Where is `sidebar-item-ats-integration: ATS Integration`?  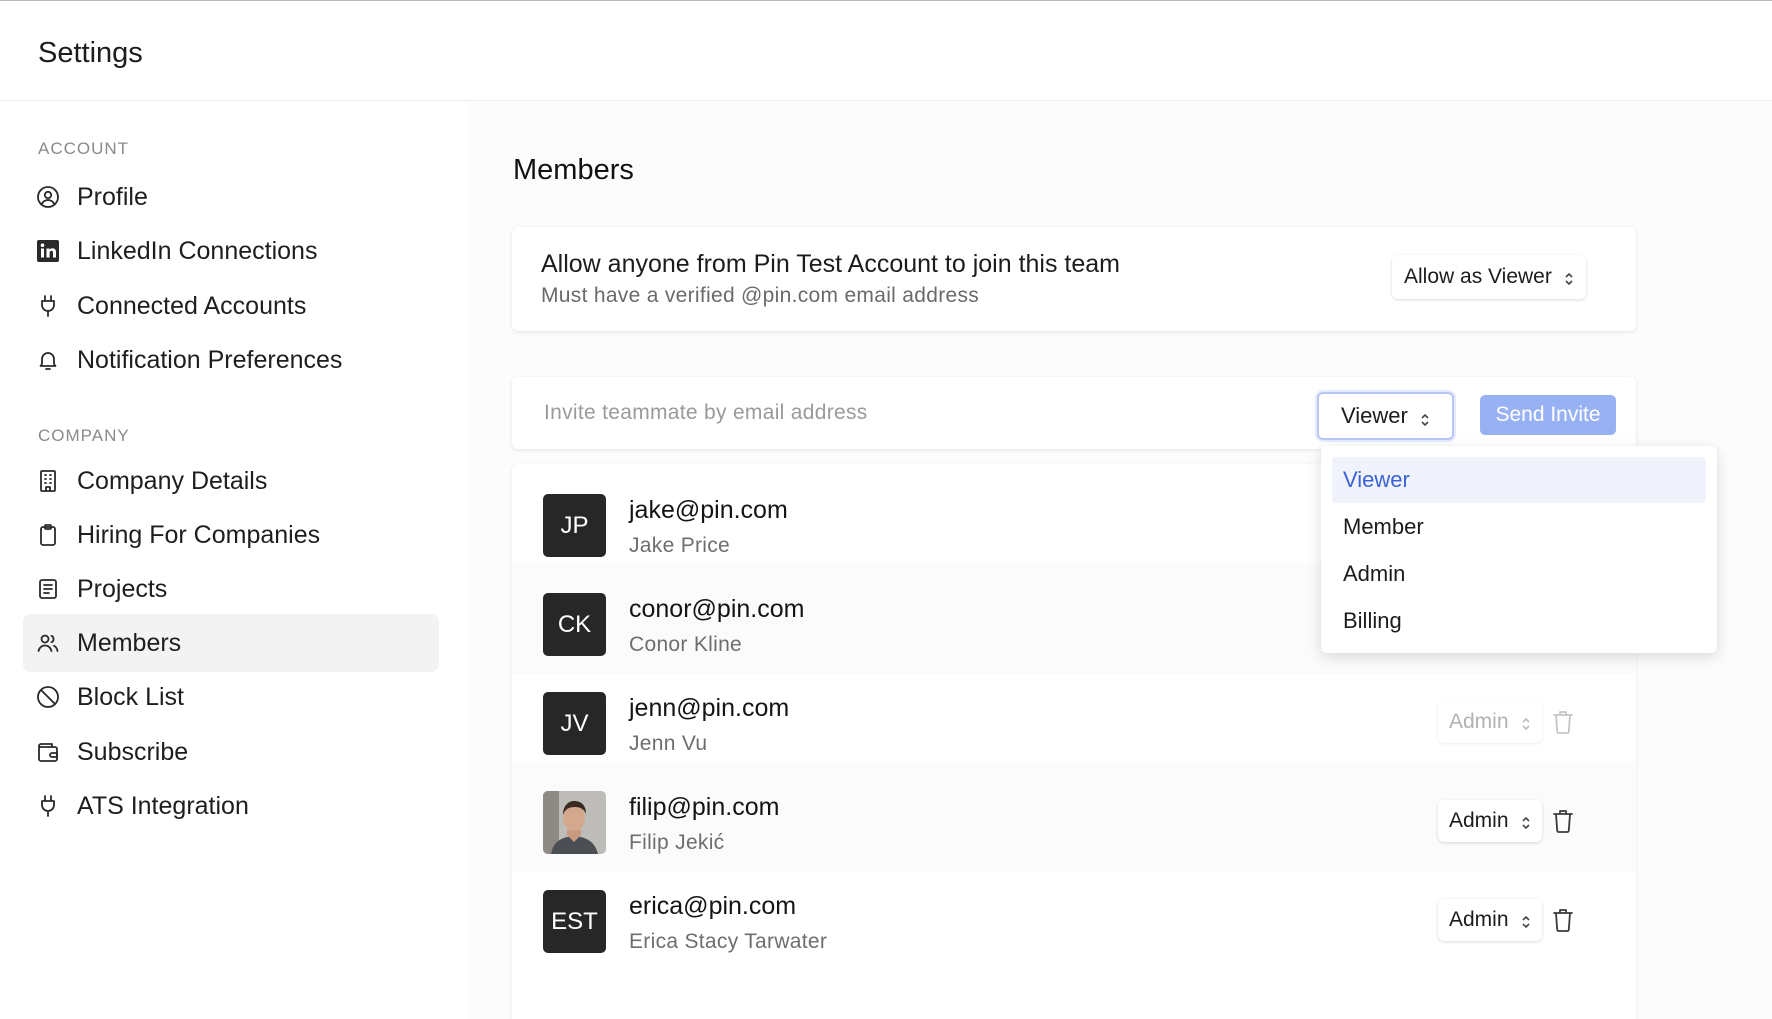 sidebar-item-ats-integration: ATS Integration is located at coordinates (231, 806).